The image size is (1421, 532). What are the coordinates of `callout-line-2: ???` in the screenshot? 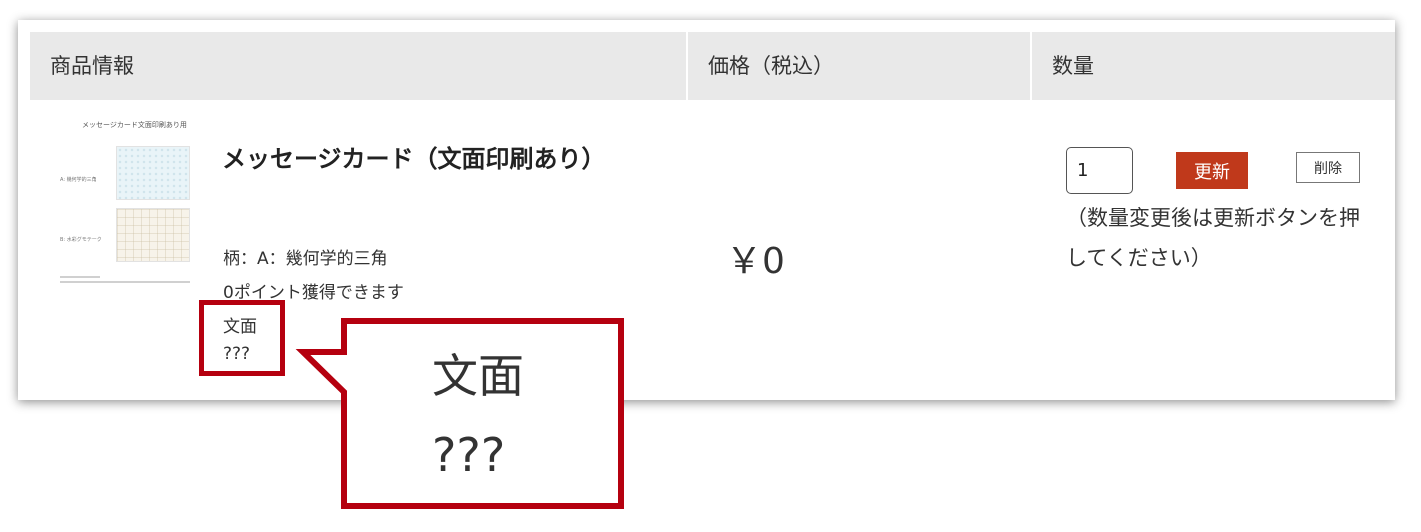 It's located at (469, 455).